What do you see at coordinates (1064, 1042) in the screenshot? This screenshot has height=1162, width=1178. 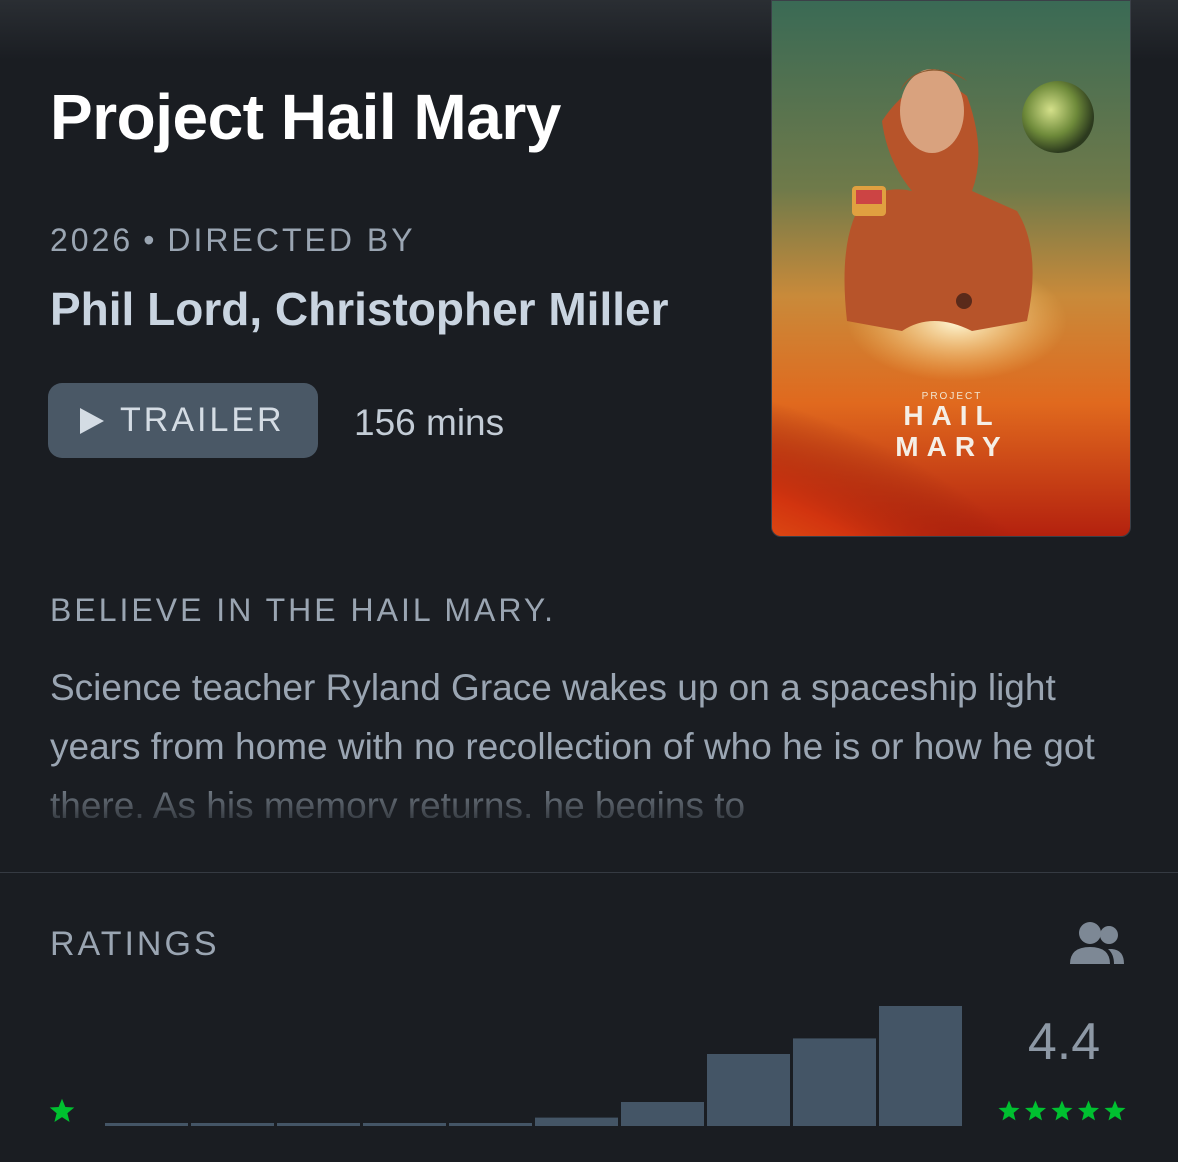 I see `average-rating: 4.4` at bounding box center [1064, 1042].